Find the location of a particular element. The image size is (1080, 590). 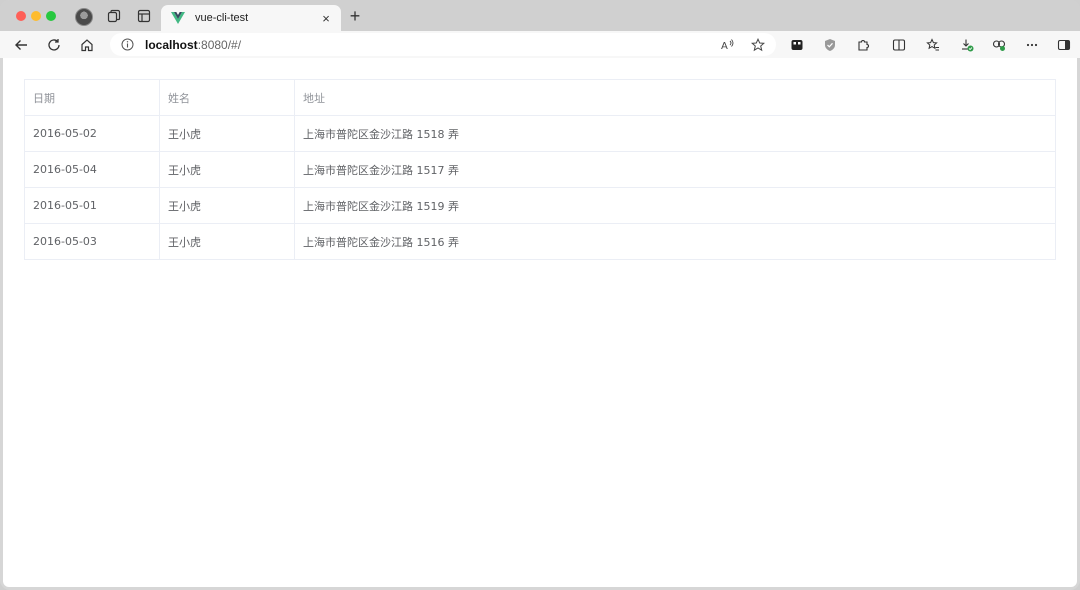

read-aloud-icon: A is located at coordinates (727, 44).